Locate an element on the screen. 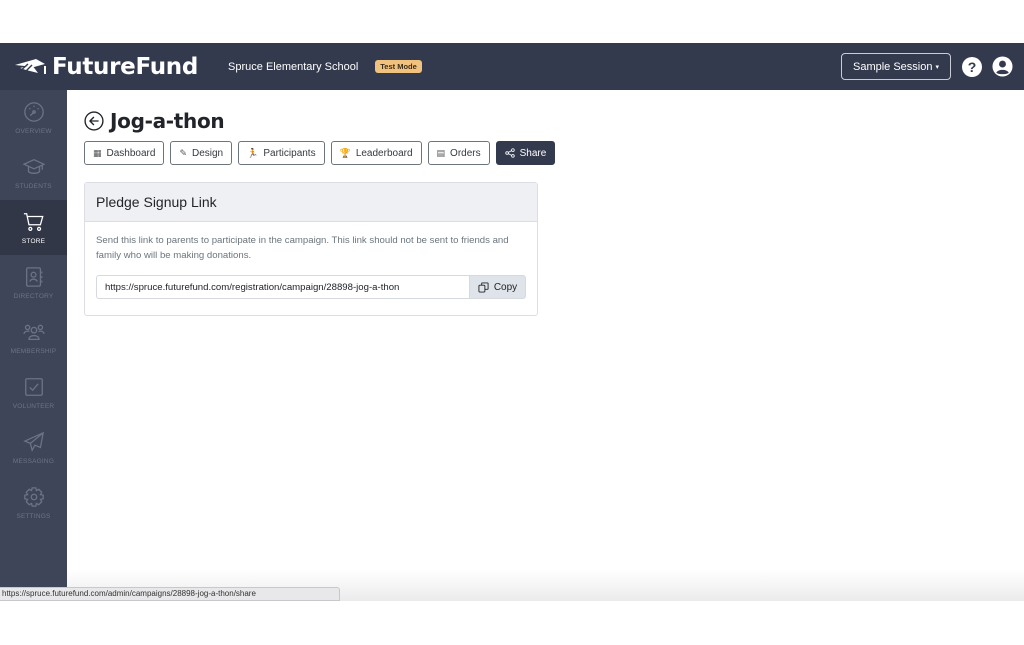 The height and width of the screenshot is (645, 1024). copy-button: Copy is located at coordinates (497, 287).